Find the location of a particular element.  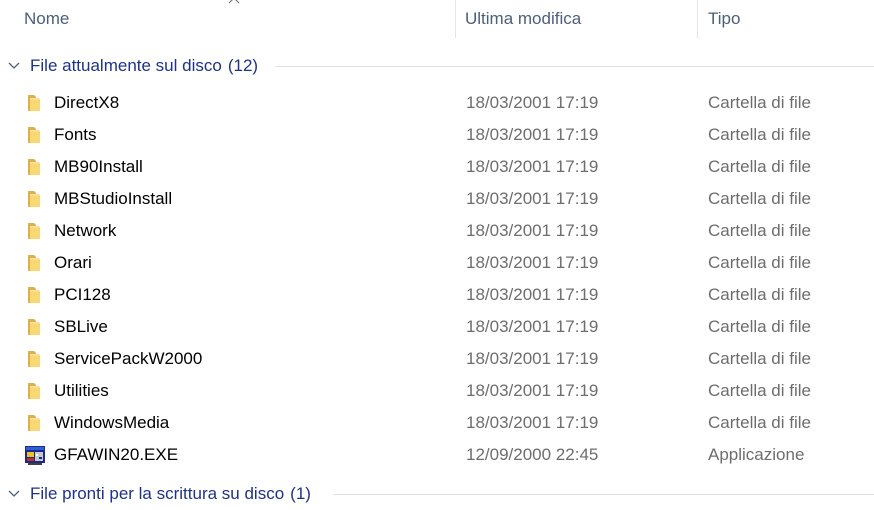

group-title: File pronti per la scrittura su disco (1) is located at coordinates (170, 494).